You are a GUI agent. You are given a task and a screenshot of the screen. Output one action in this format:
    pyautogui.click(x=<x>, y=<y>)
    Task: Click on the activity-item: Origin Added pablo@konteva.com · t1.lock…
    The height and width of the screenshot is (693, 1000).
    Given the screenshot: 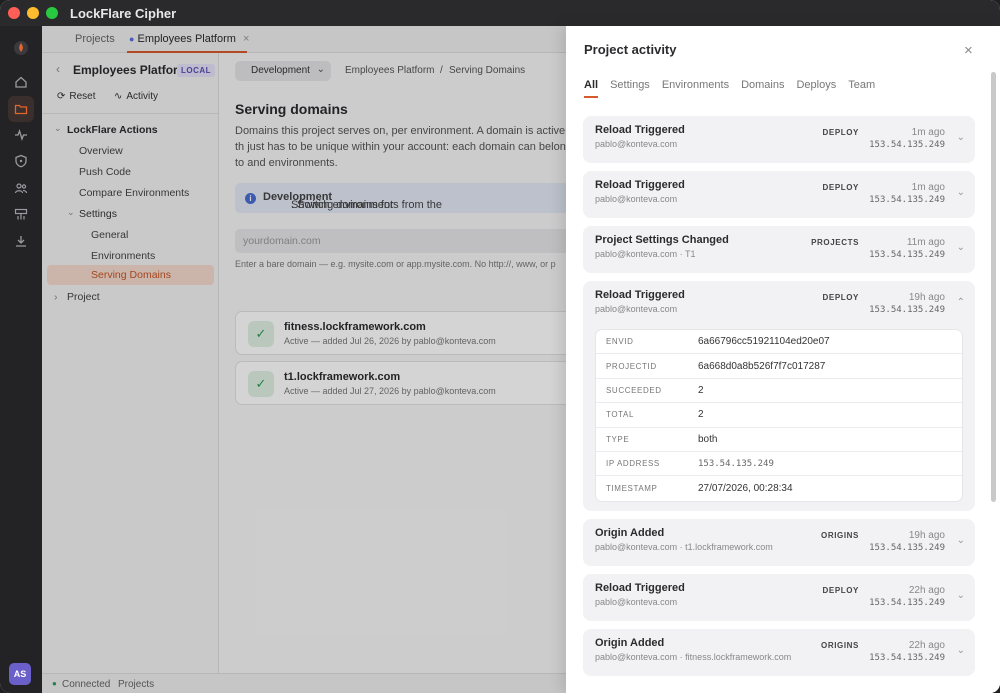 What is the action you would take?
    pyautogui.click(x=779, y=542)
    